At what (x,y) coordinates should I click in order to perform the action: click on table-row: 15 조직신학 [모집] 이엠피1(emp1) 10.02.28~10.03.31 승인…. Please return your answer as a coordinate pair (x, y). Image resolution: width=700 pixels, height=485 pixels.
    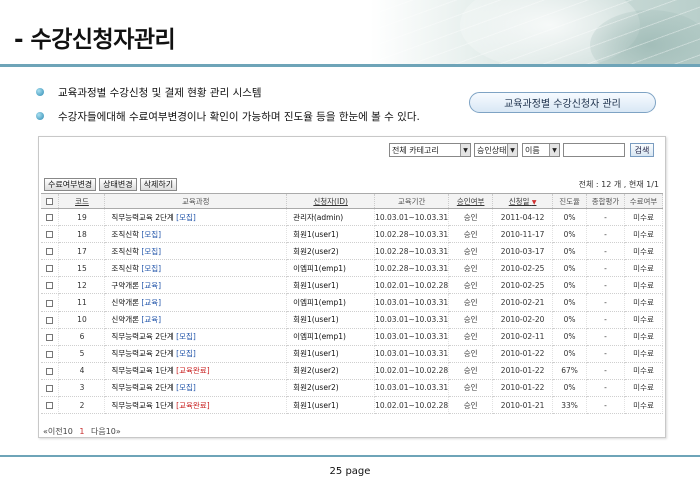
    Looking at the image, I should click on (352, 268).